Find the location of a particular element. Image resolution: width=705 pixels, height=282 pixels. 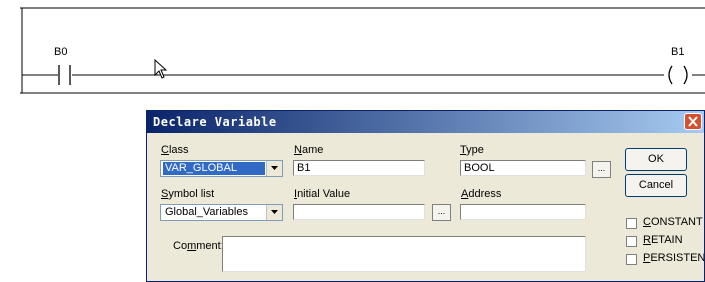

close-icon is located at coordinates (693, 121).